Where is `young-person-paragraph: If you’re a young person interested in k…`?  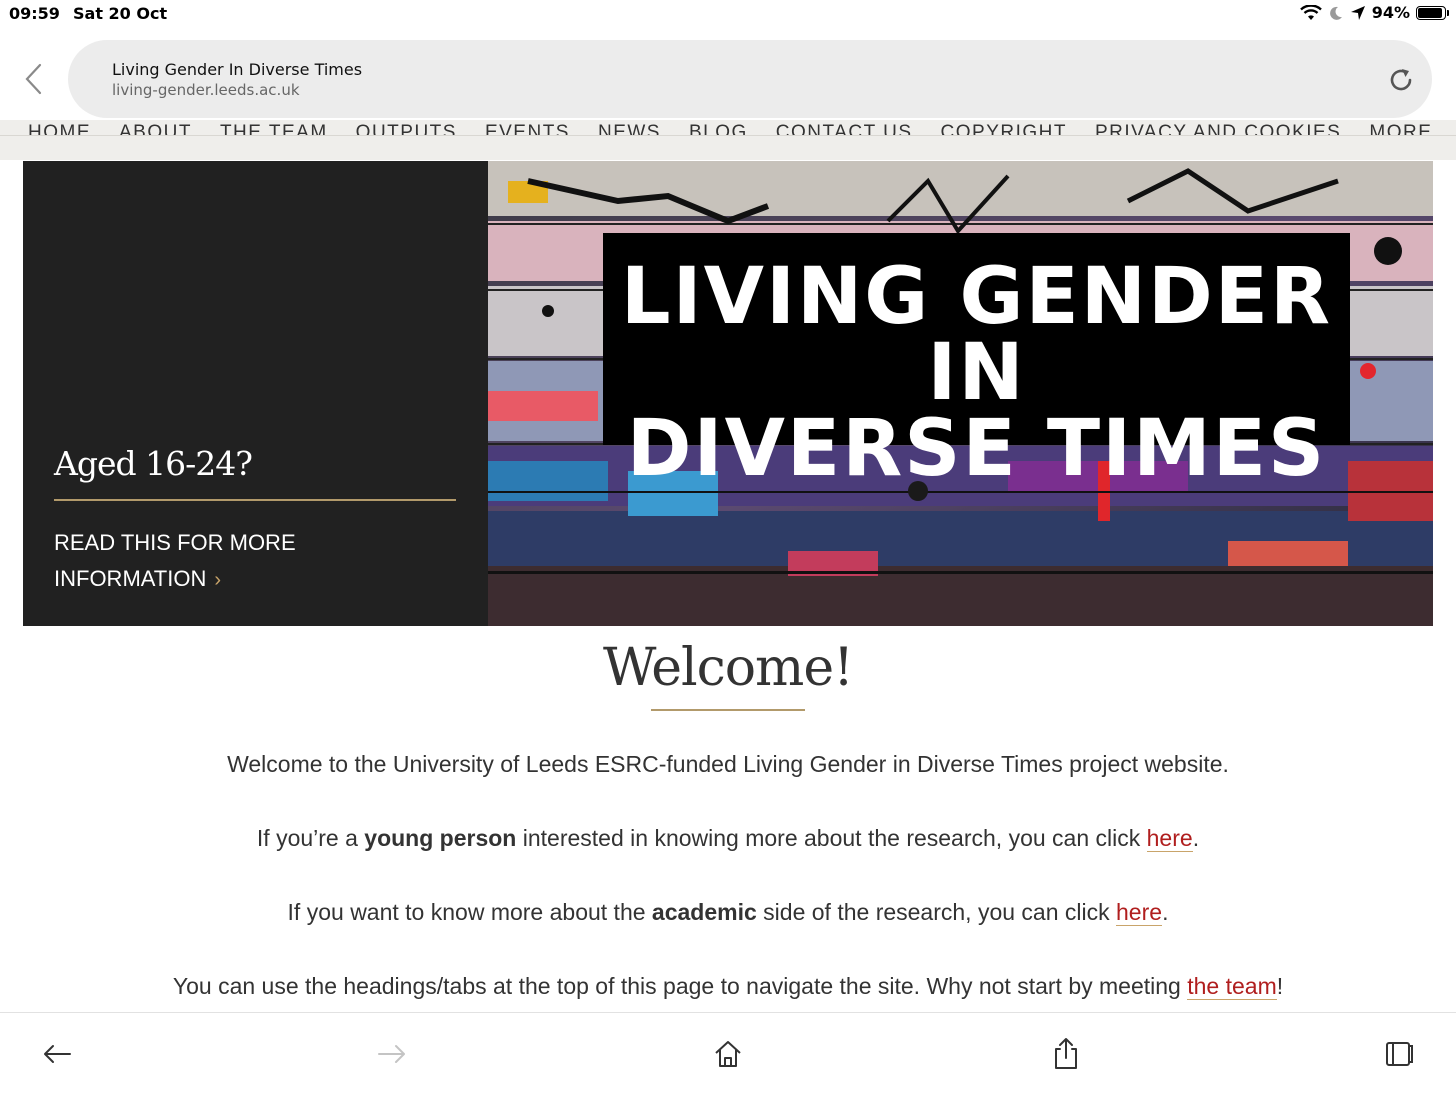 young-person-paragraph: If you’re a young person interested in k… is located at coordinates (728, 838).